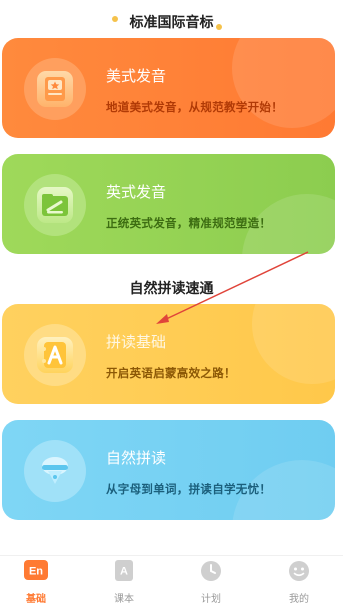 This screenshot has width=343, height=615. I want to click on book-icon, so click(55, 89).